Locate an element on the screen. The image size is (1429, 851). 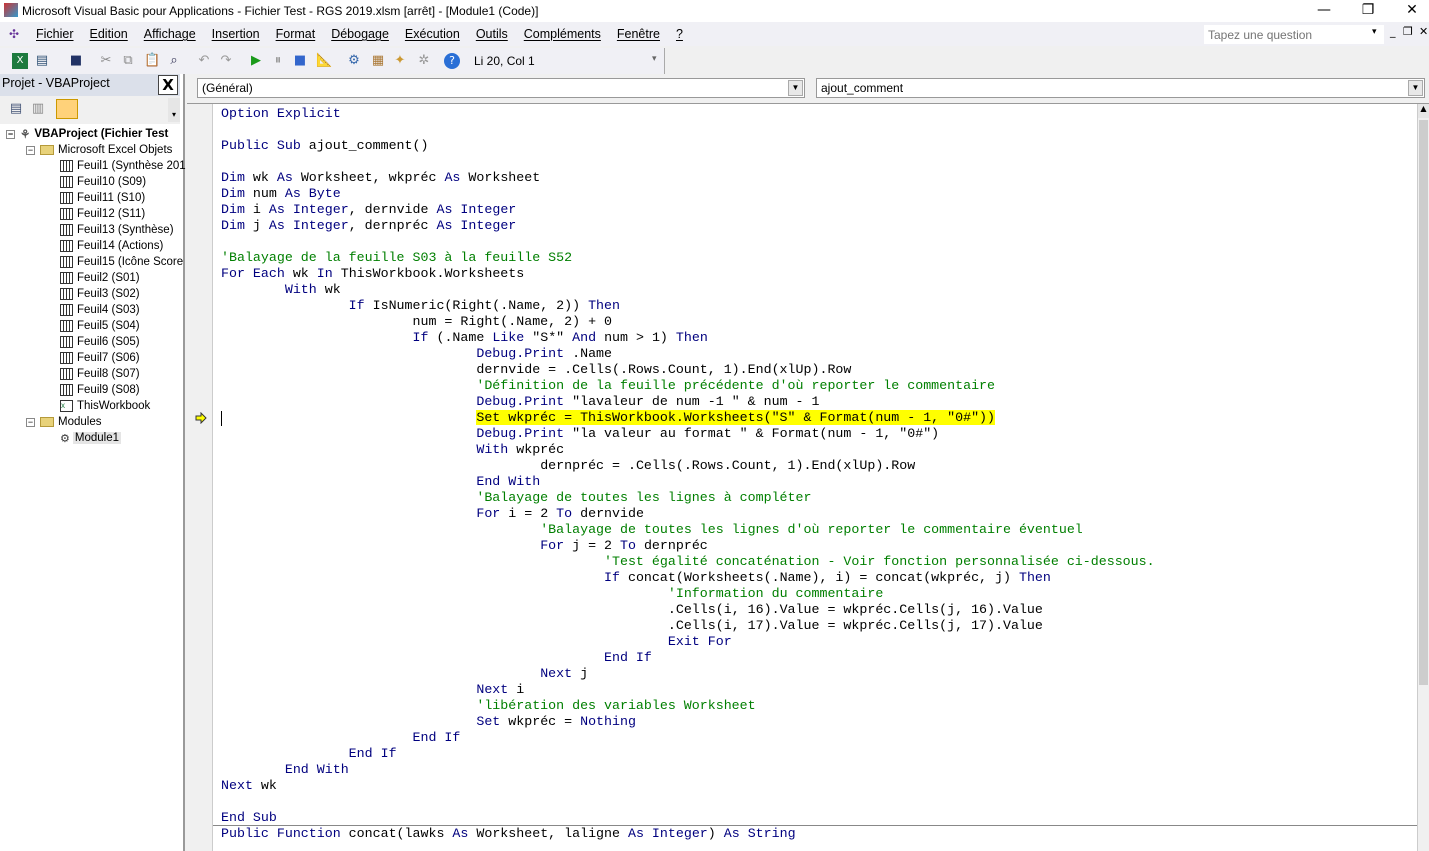
code-line: Dim i As Integer, dernvide As Integer is located at coordinates (688, 210).